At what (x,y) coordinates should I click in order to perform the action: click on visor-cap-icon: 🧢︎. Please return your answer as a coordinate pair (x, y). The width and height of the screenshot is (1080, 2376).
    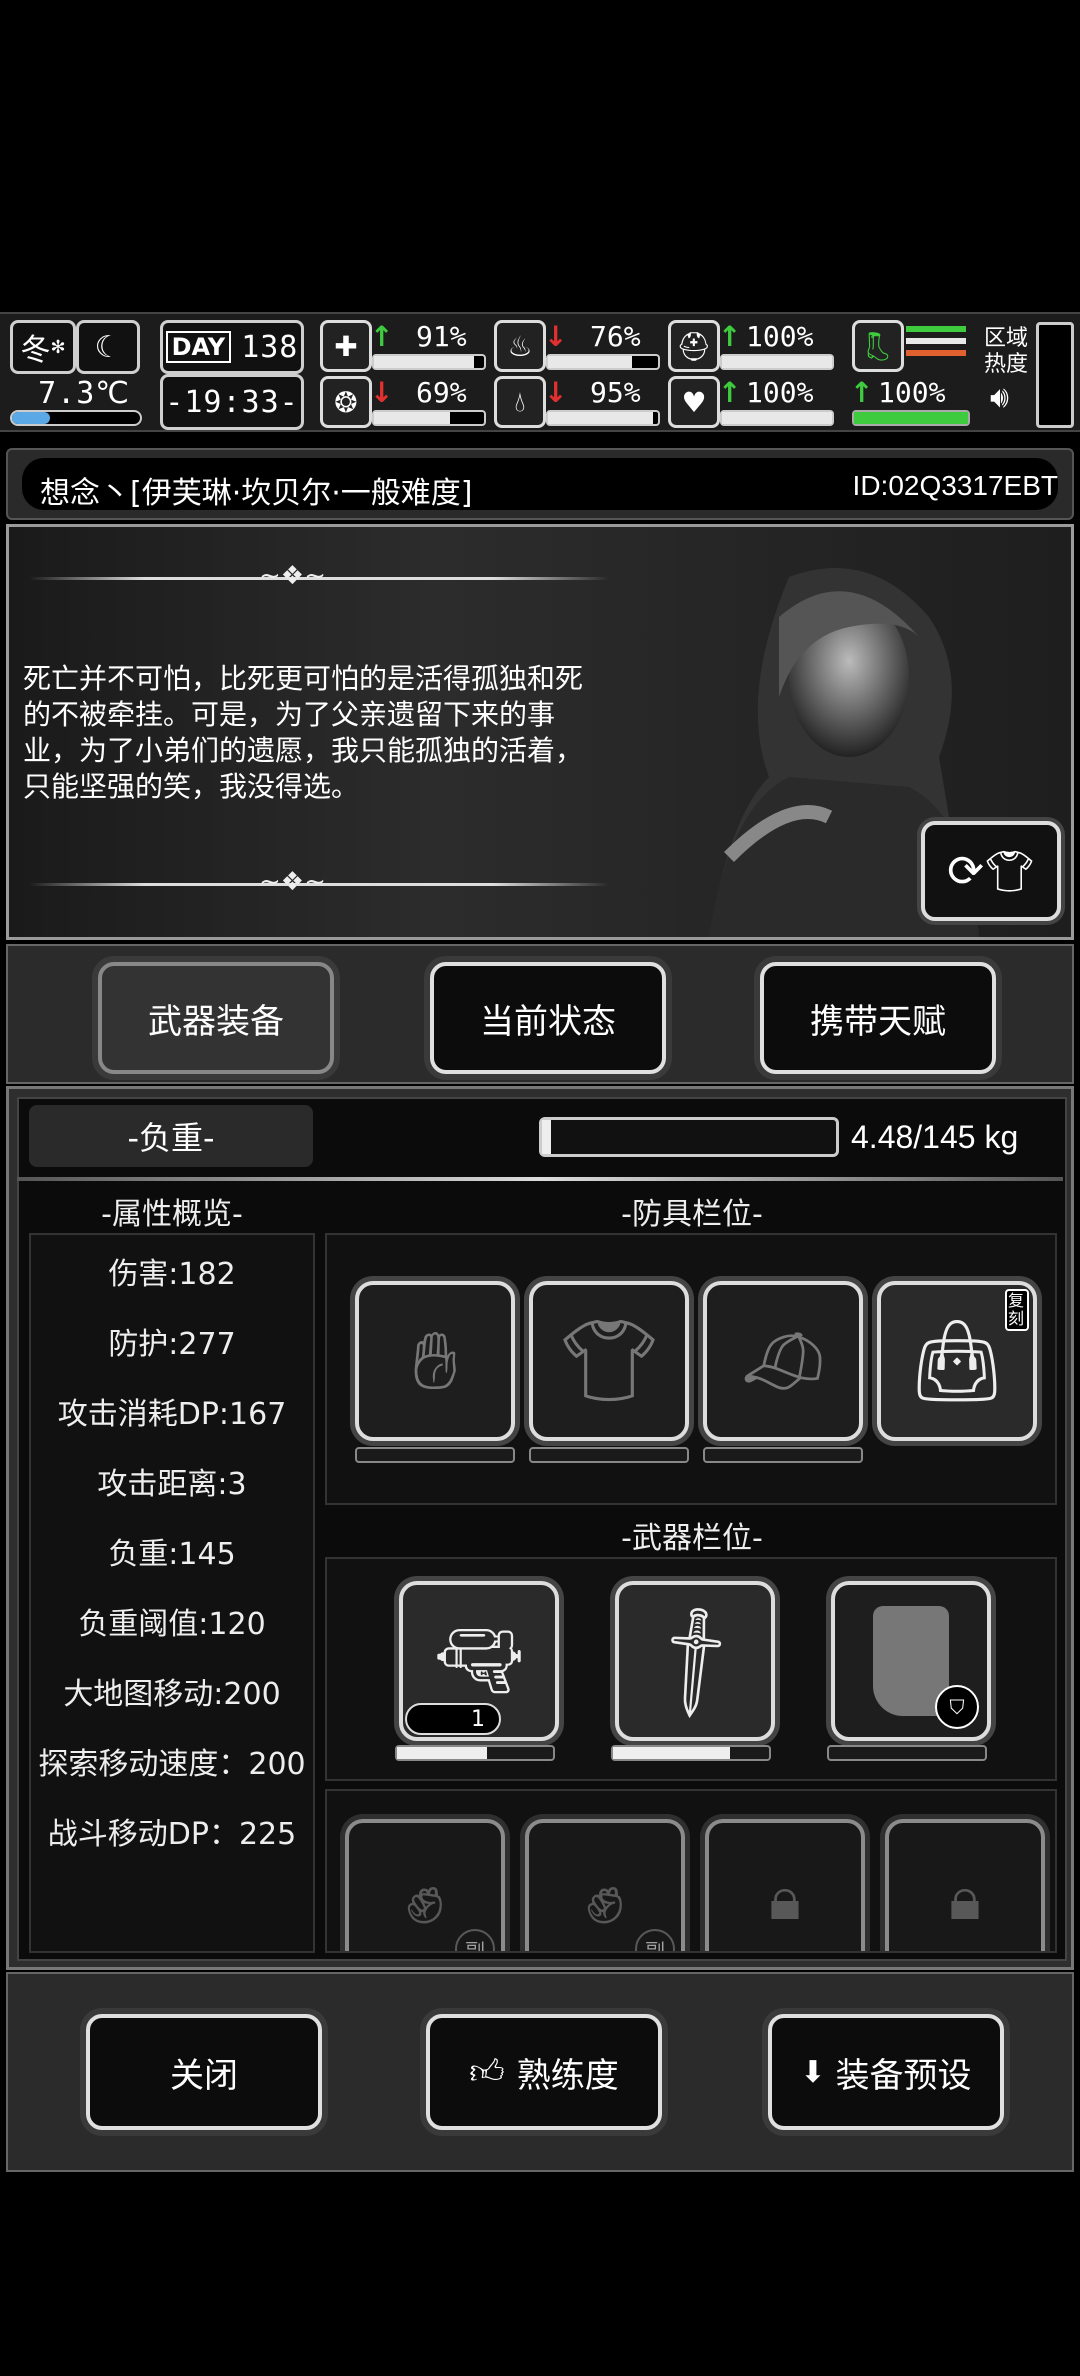
    Looking at the image, I should click on (783, 1360).